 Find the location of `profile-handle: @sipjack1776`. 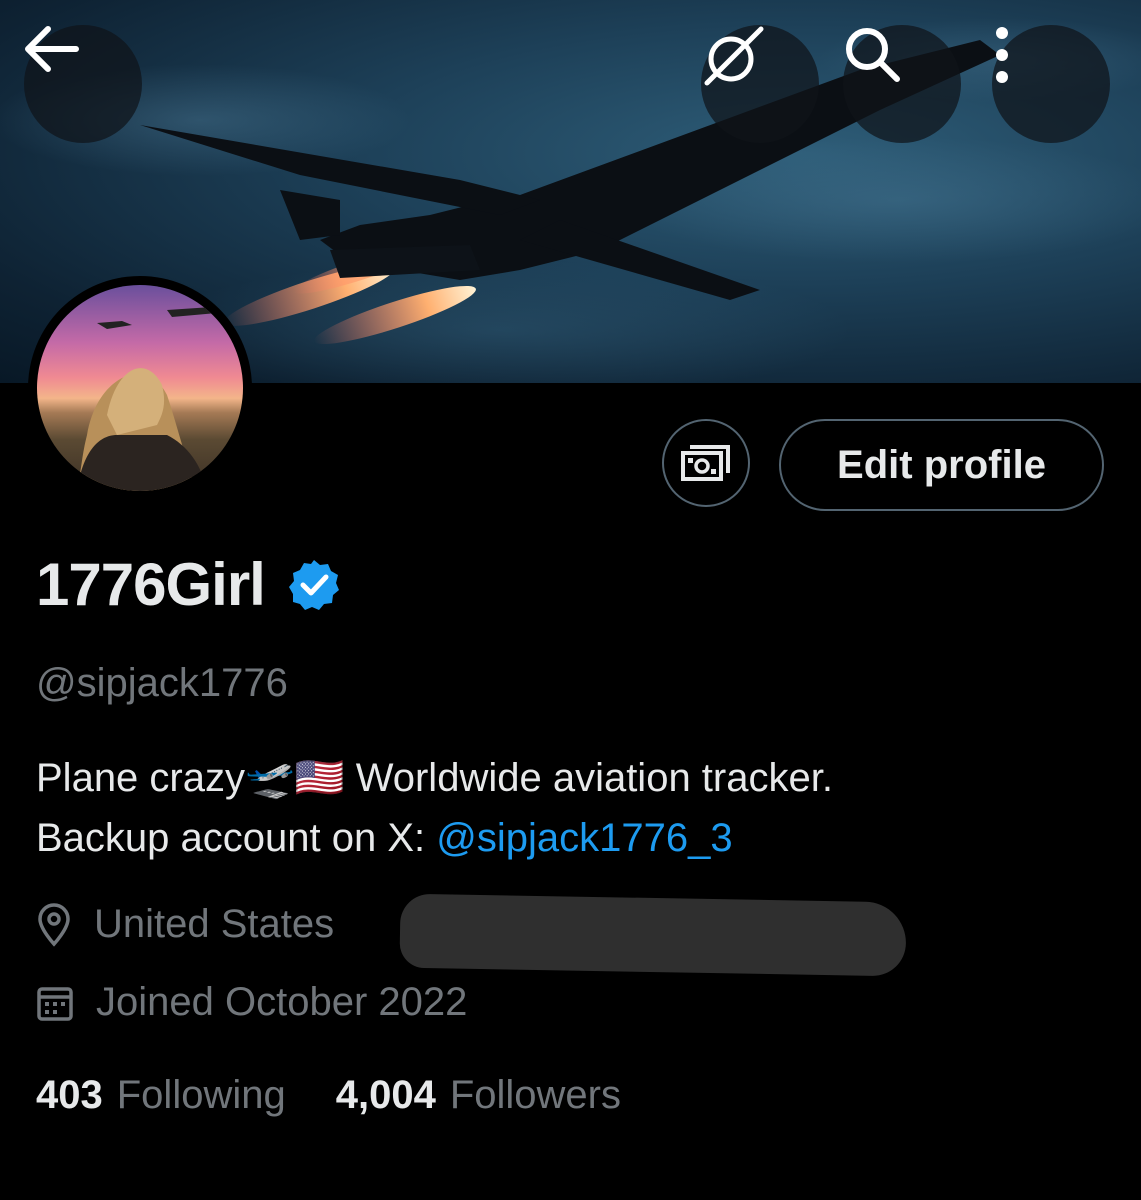

profile-handle: @sipjack1776 is located at coordinates (162, 683).